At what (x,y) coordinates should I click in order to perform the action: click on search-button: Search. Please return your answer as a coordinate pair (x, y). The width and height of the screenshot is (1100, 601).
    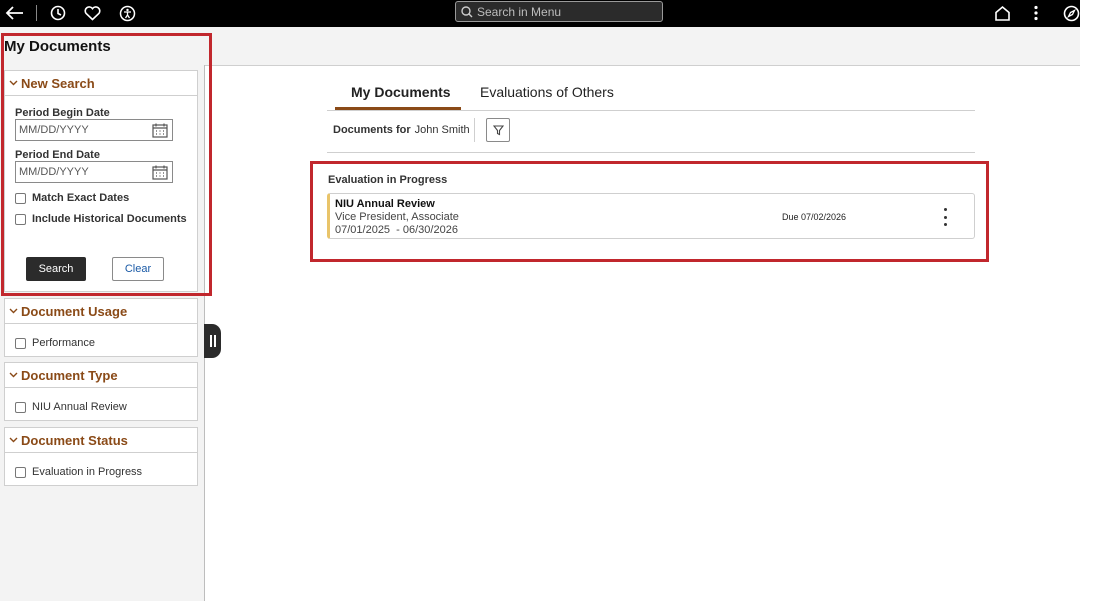
    Looking at the image, I should click on (56, 269).